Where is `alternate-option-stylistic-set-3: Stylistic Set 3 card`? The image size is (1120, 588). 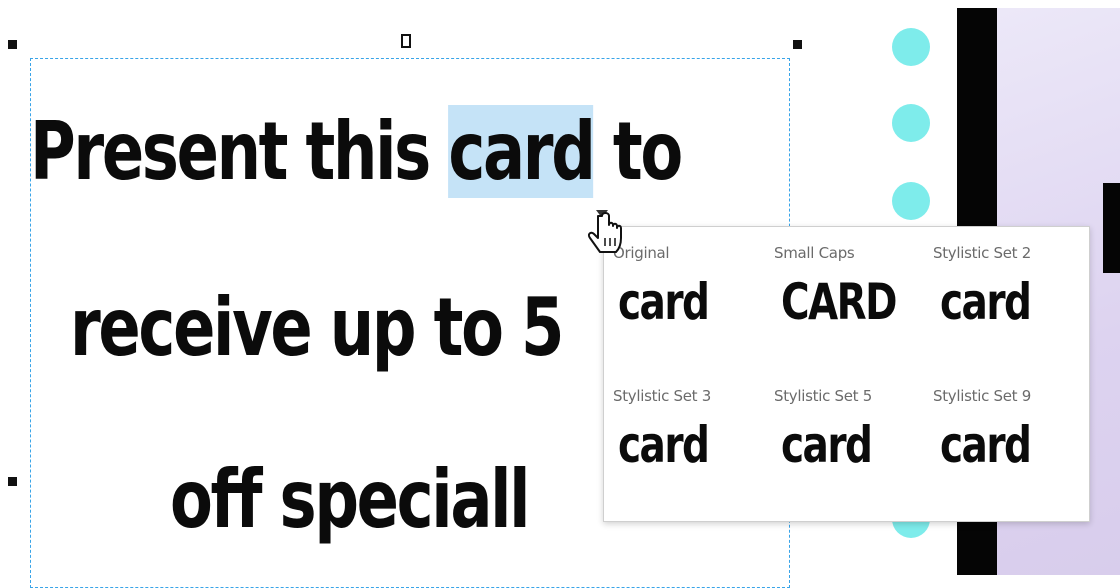
alternate-option-stylistic-set-3: Stylistic Set 3 card is located at coordinates (686, 440).